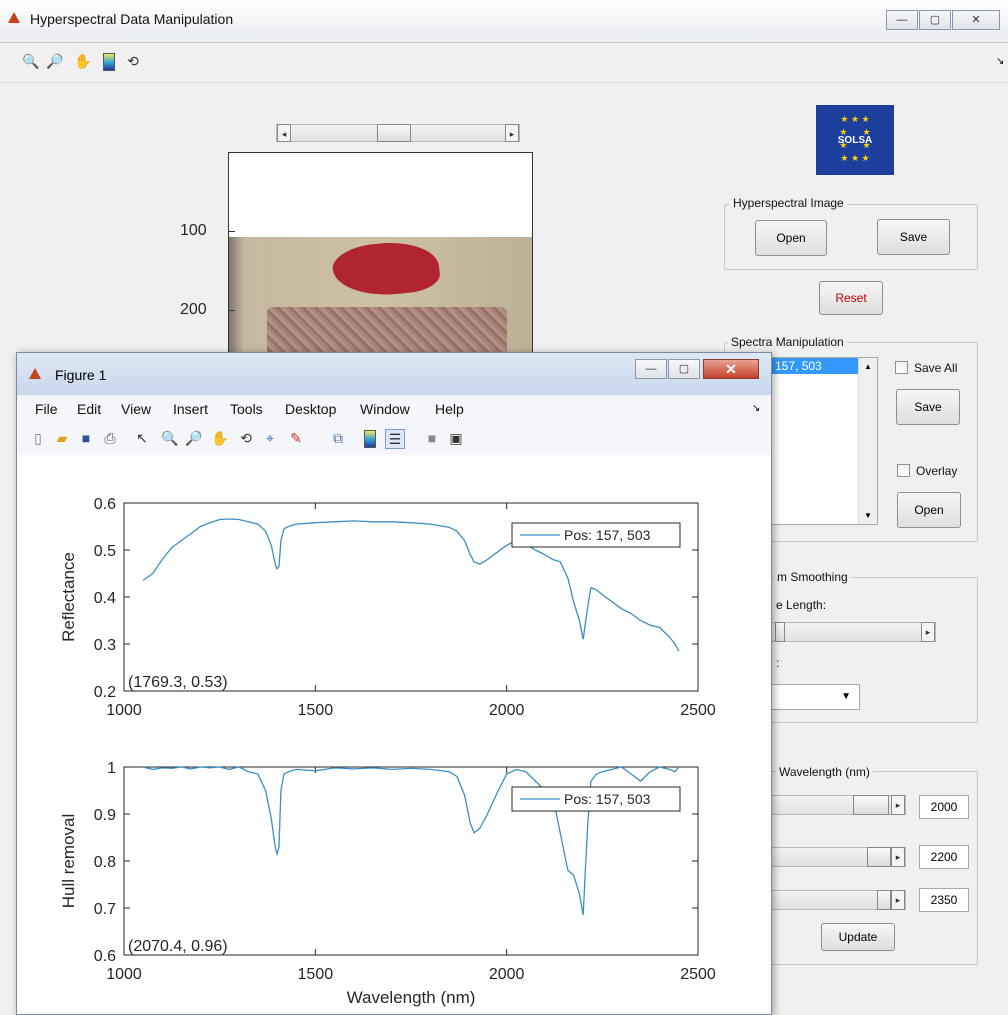 The width and height of the screenshot is (1008, 1015). I want to click on save-all-checkbox, so click(901, 367).